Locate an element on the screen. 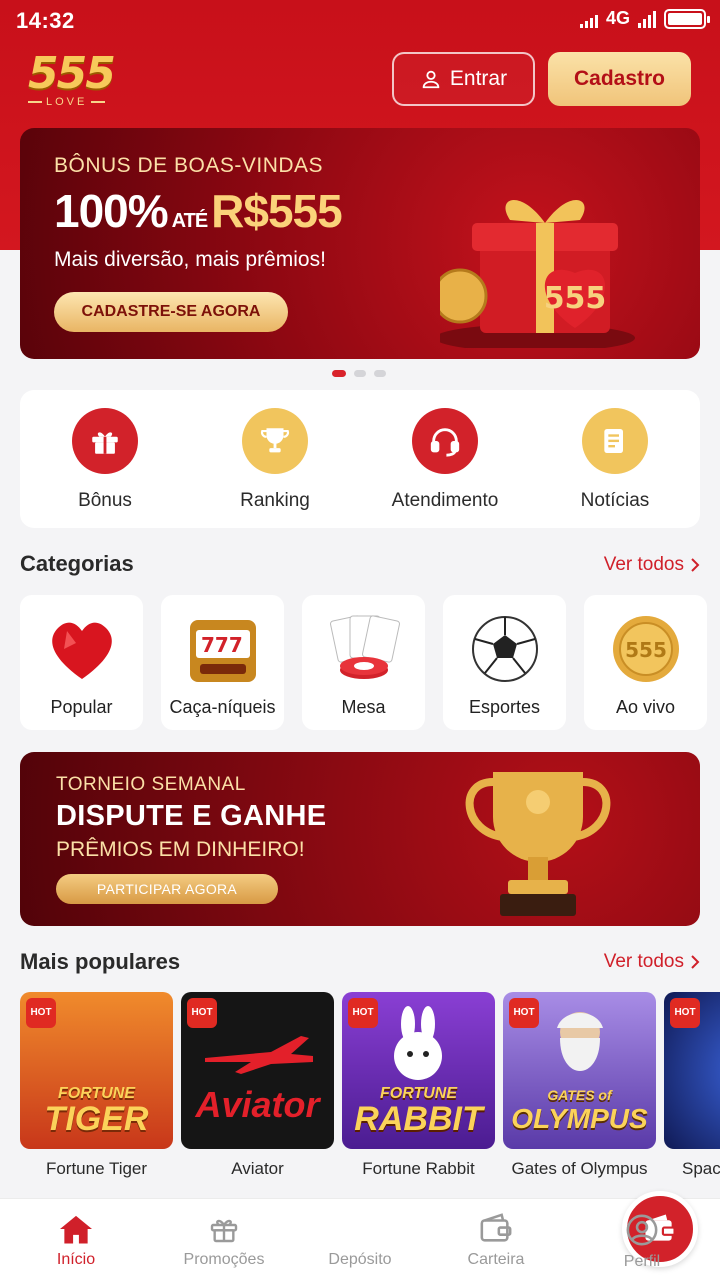 Image resolution: width=720 pixels, height=1280 pixels. hero-badge: 555 is located at coordinates (575, 298).